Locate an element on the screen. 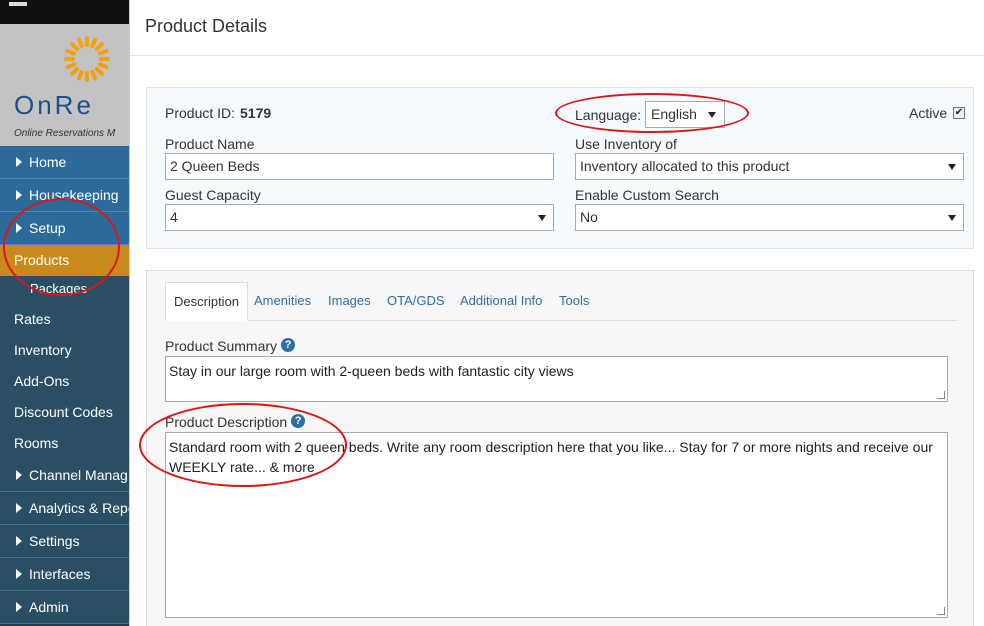  custom-search-select: No is located at coordinates (769, 217).